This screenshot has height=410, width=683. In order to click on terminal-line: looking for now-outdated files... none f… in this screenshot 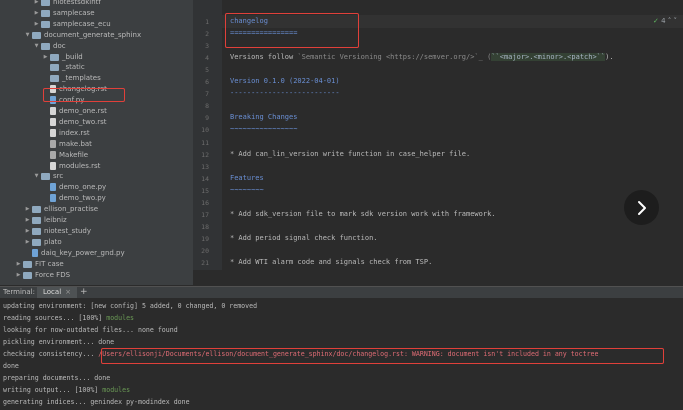, I will do `click(90, 330)`.